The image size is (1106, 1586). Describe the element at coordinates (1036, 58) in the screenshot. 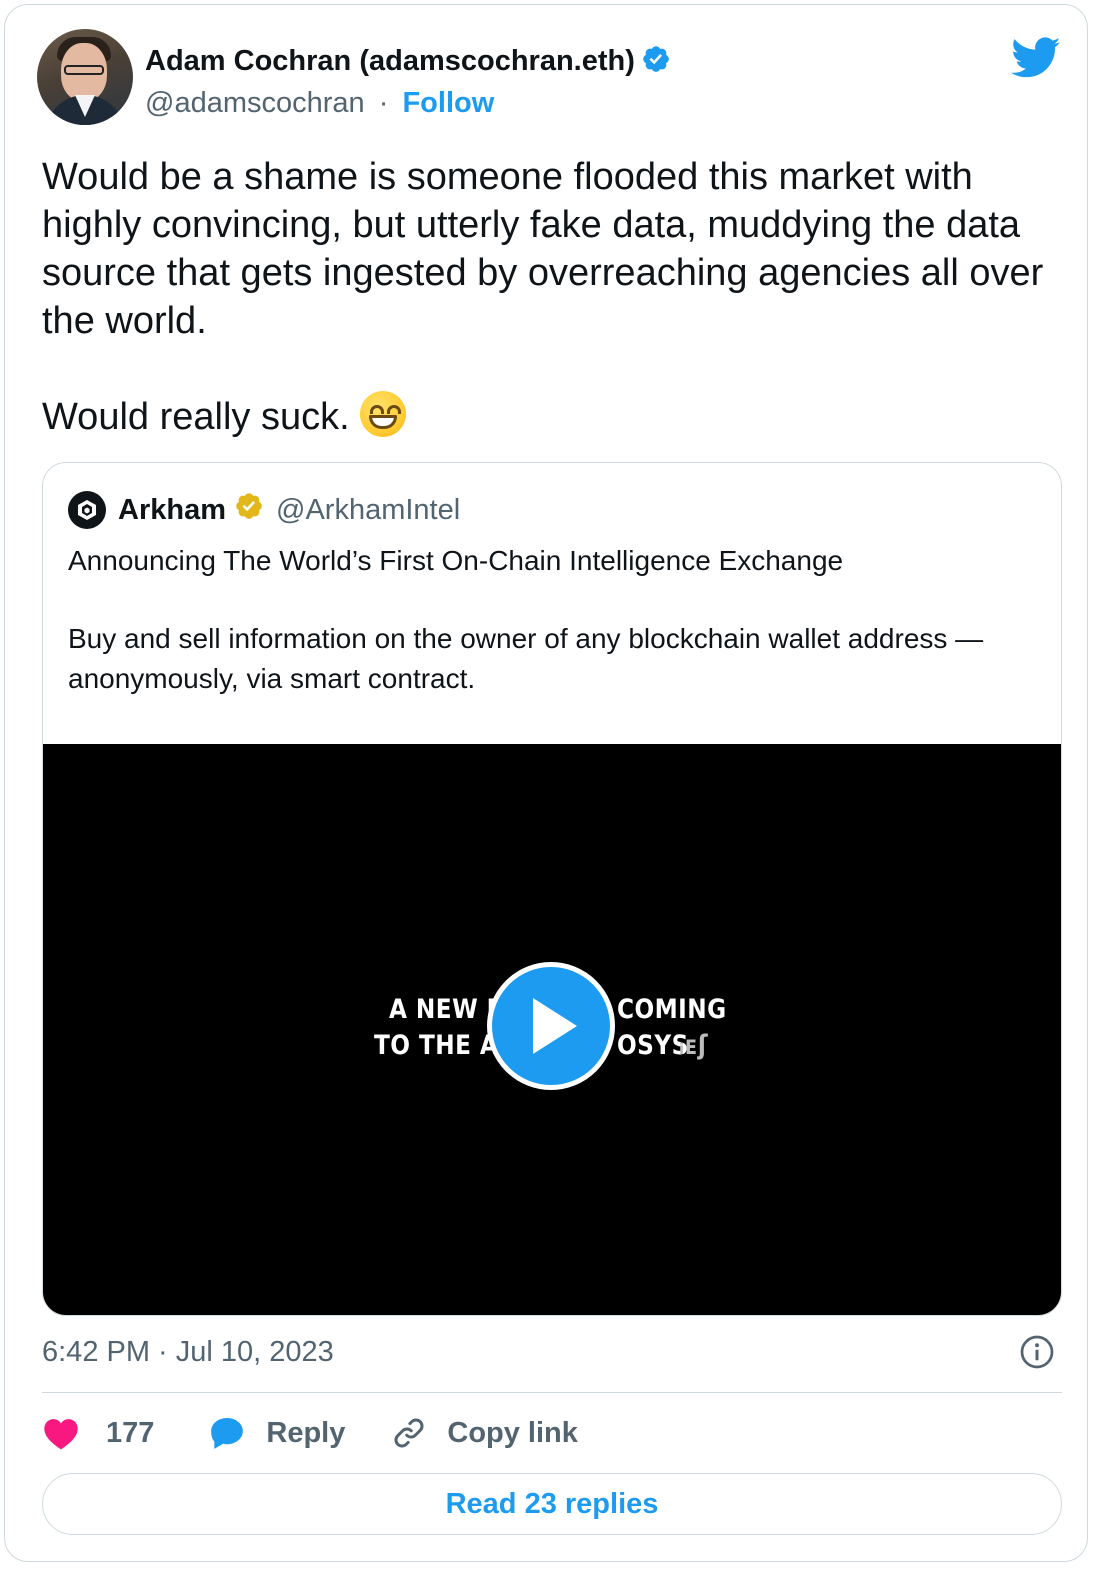

I see `twitter-bird-icon` at that location.